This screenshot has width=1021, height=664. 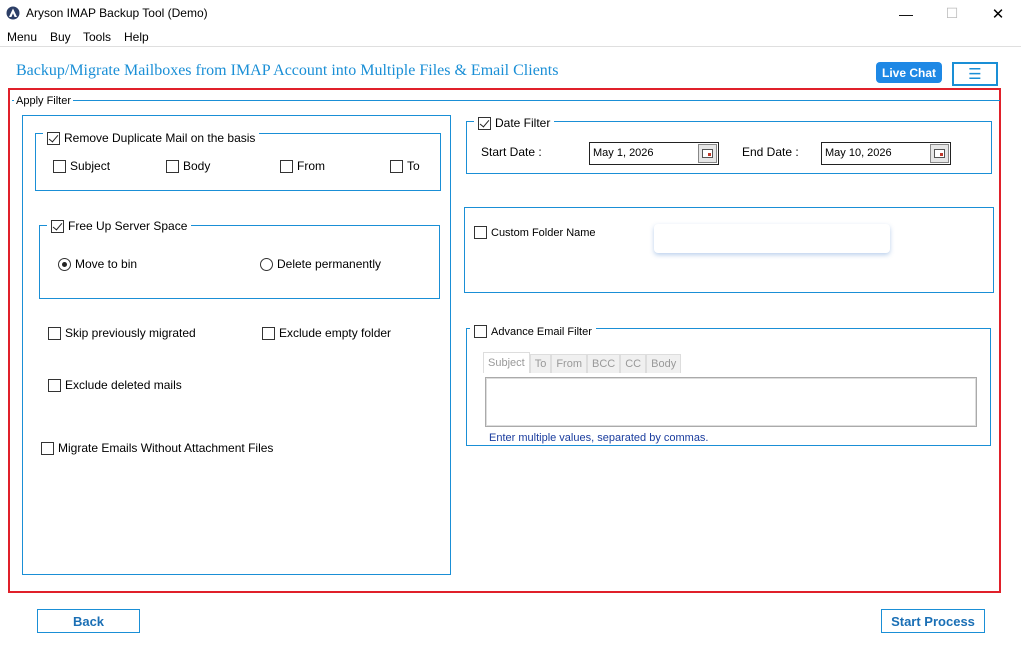 What do you see at coordinates (329, 264) in the screenshot?
I see `delete-permanently-label: Delete permanently` at bounding box center [329, 264].